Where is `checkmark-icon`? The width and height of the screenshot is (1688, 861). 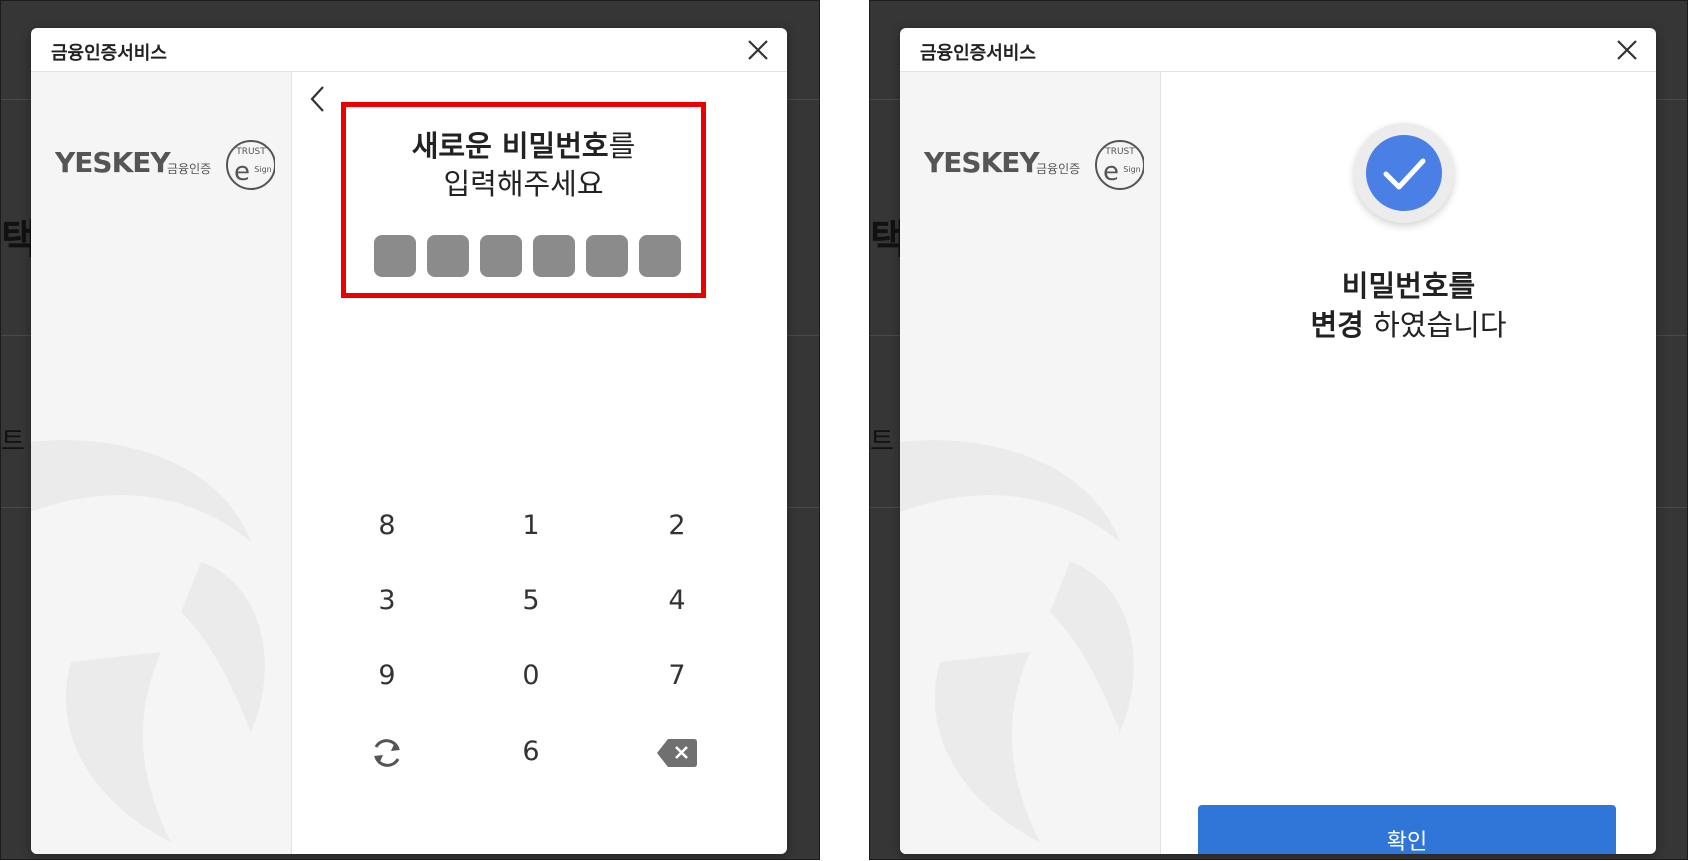
checkmark-icon is located at coordinates (1404, 174).